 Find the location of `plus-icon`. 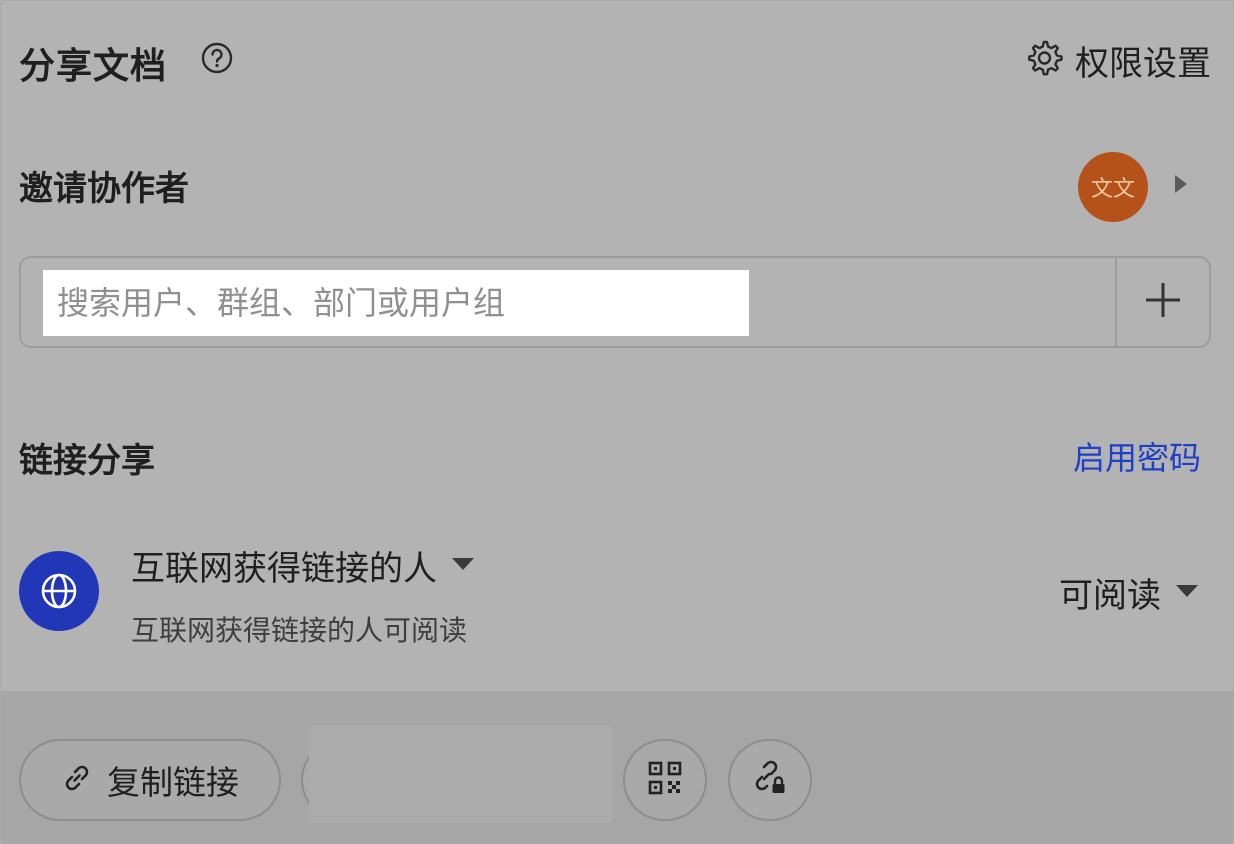

plus-icon is located at coordinates (1163, 302).